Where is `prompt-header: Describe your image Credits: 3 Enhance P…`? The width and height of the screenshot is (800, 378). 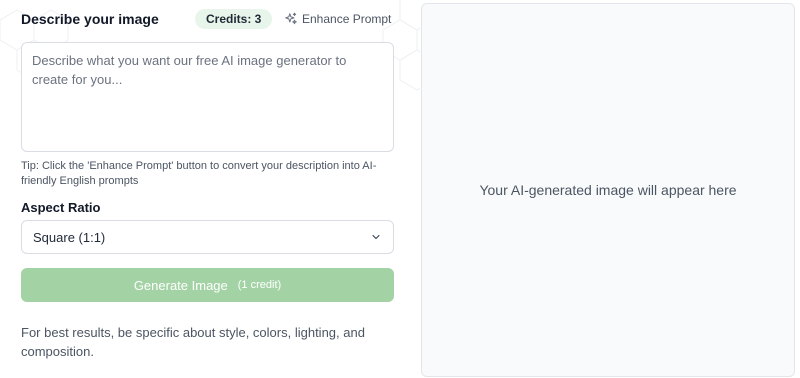 prompt-header: Describe your image Credits: 3 Enhance P… is located at coordinates (207, 19).